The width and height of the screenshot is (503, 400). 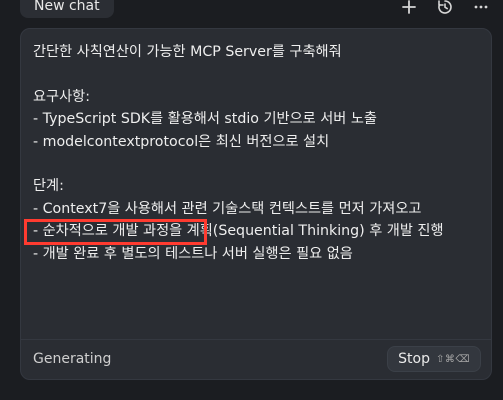 What do you see at coordinates (48, 186) in the screenshot?
I see `message-line-steps-title: 단계:` at bounding box center [48, 186].